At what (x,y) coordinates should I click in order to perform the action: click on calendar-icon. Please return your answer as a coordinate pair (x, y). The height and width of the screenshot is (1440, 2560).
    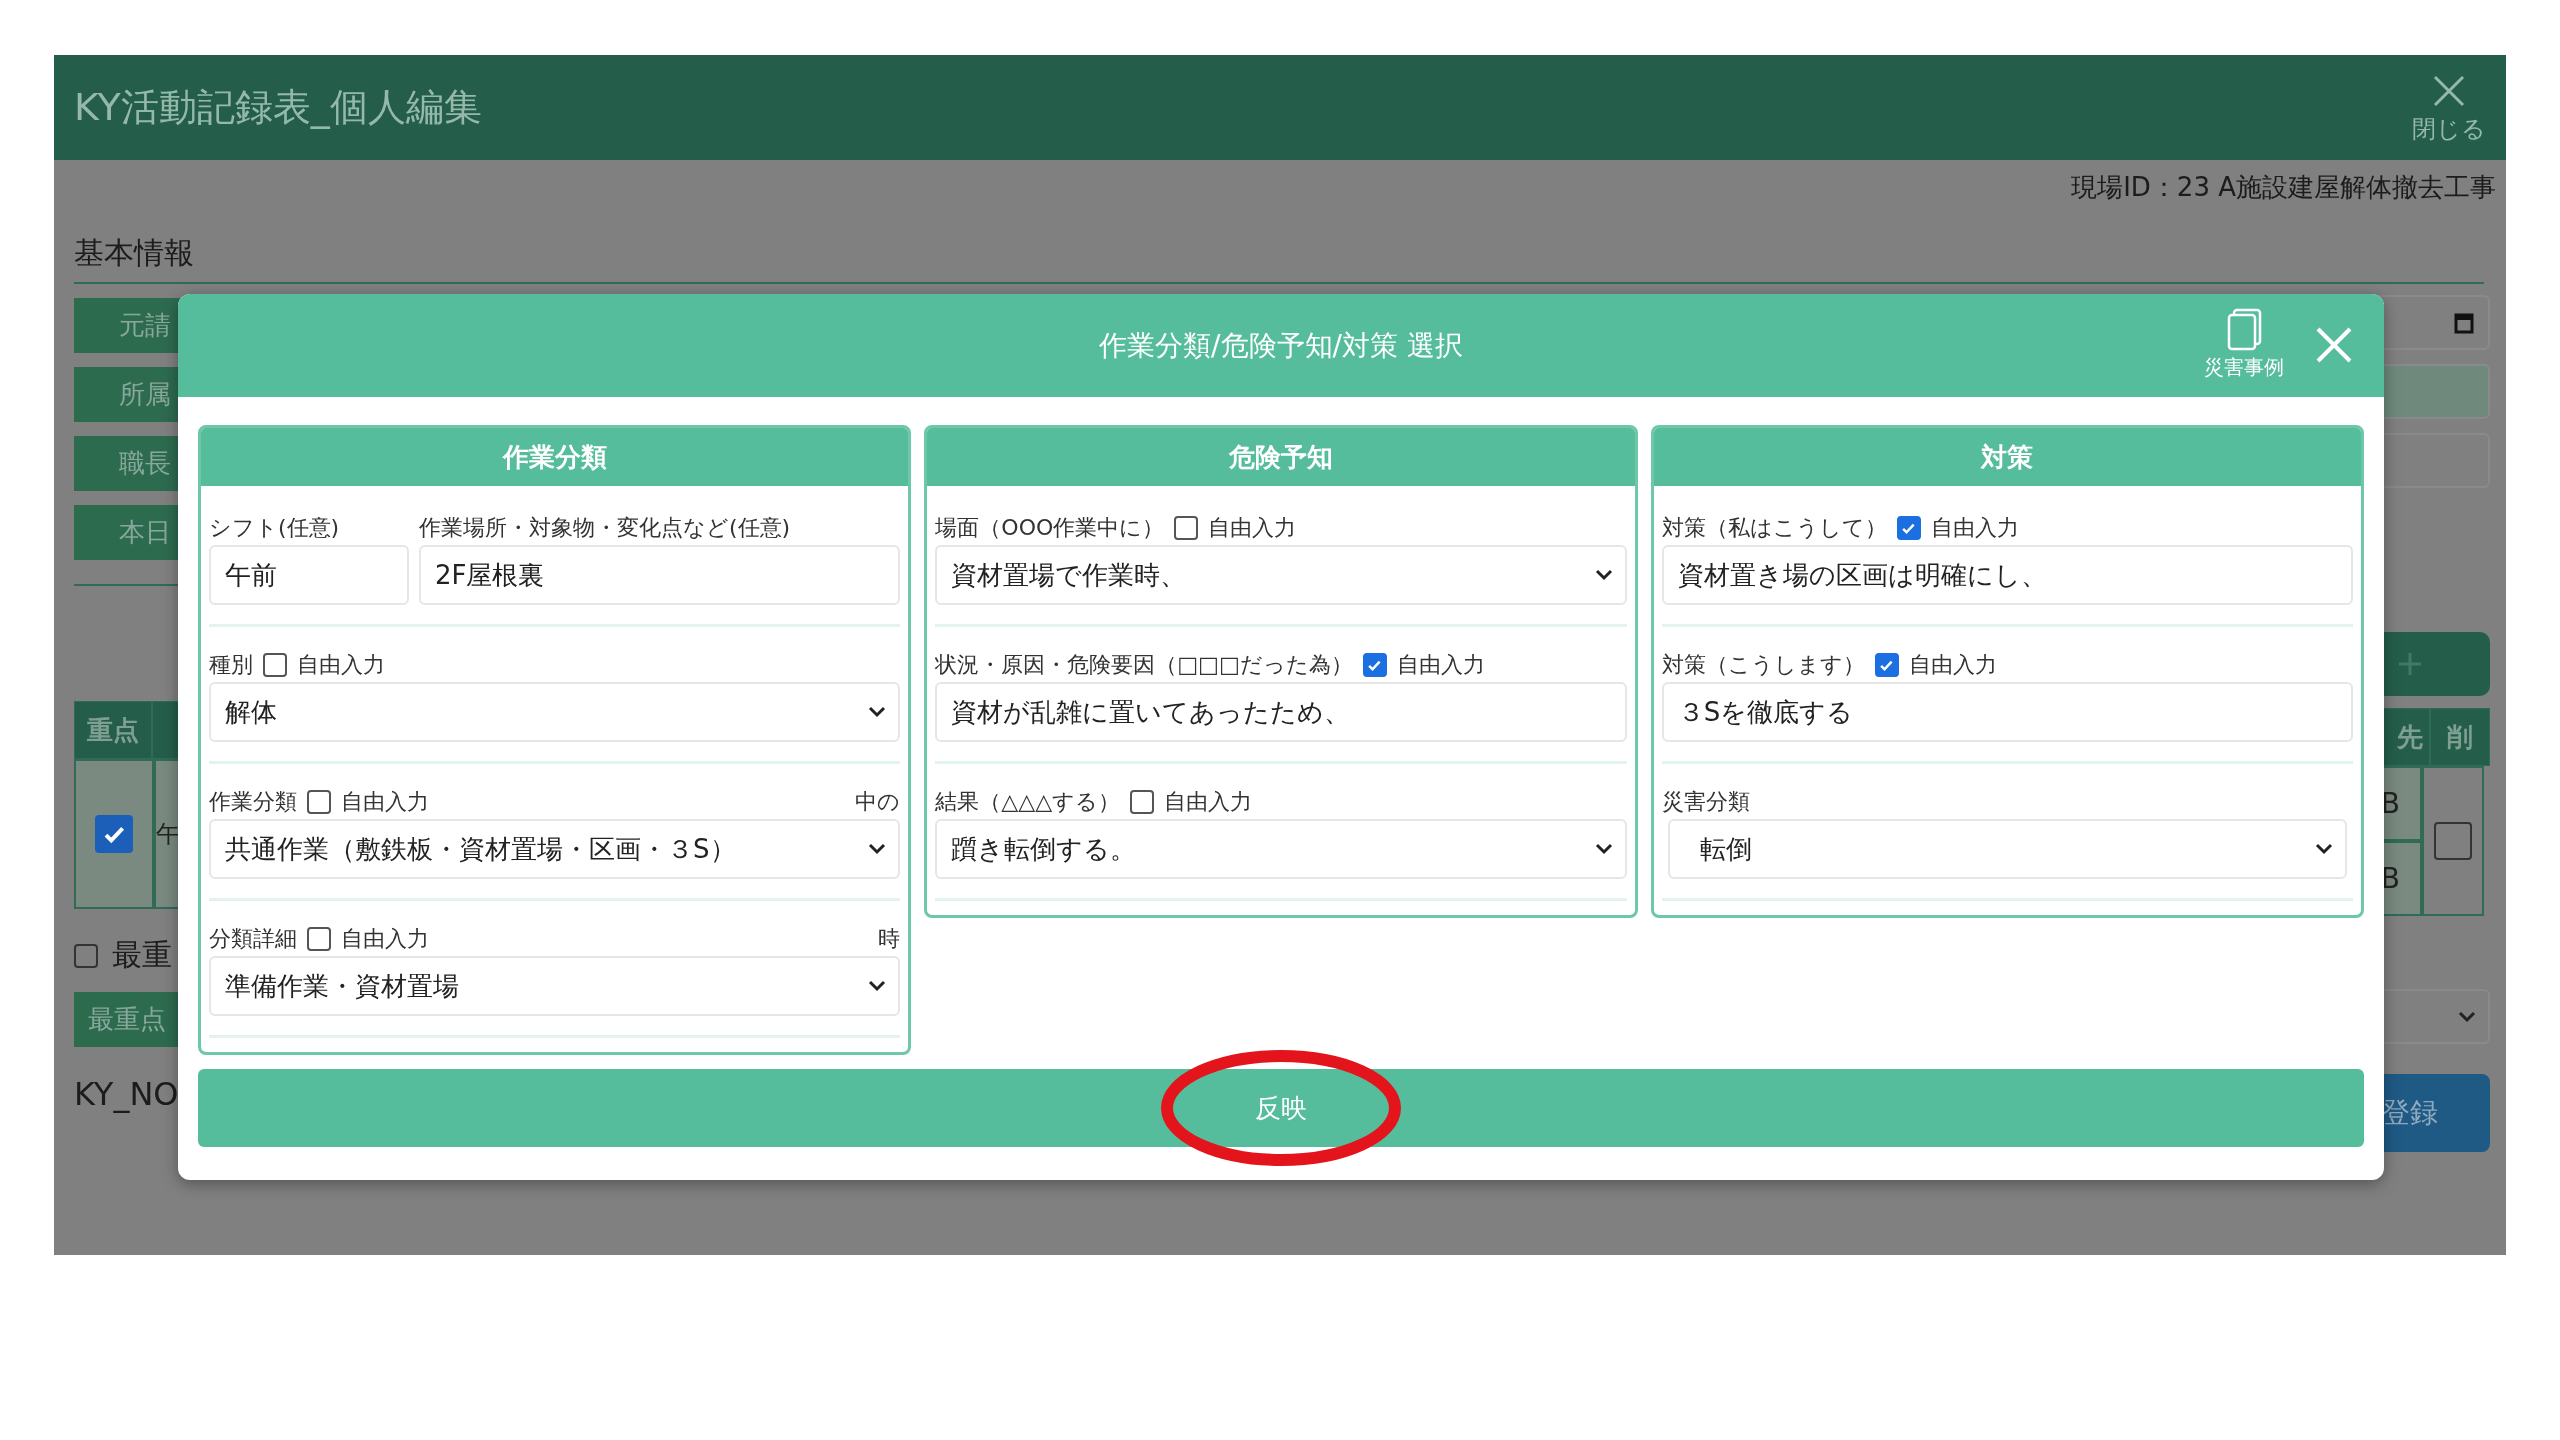
    Looking at the image, I should click on (2464, 322).